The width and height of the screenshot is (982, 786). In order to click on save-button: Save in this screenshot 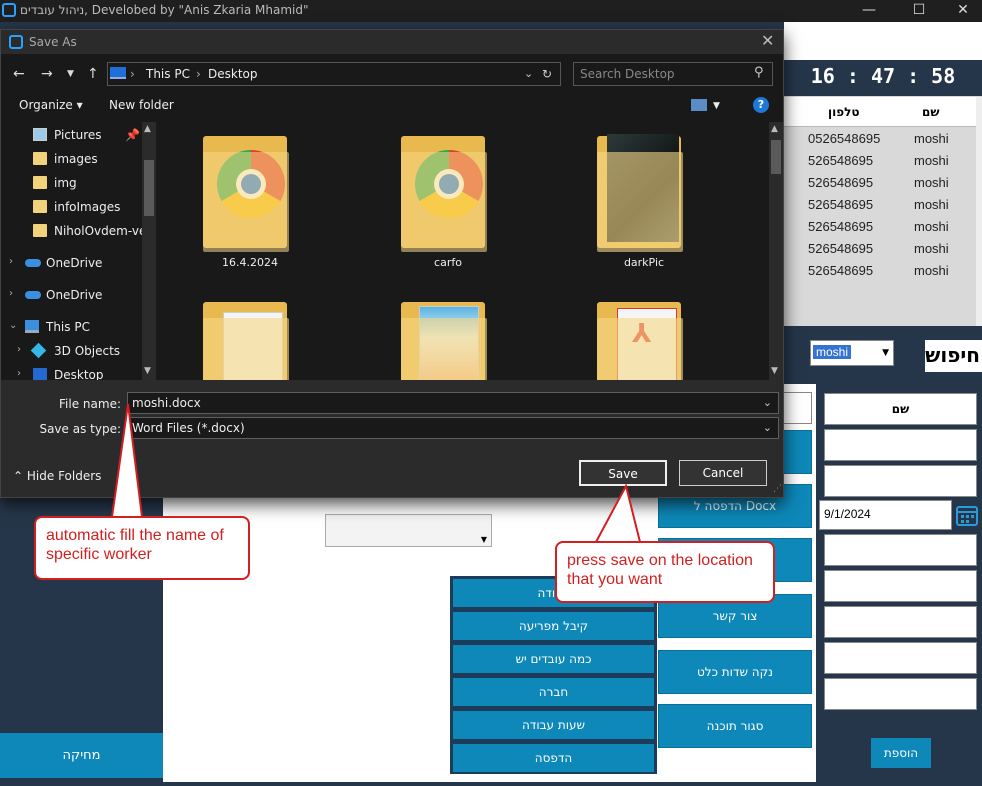, I will do `click(623, 473)`.